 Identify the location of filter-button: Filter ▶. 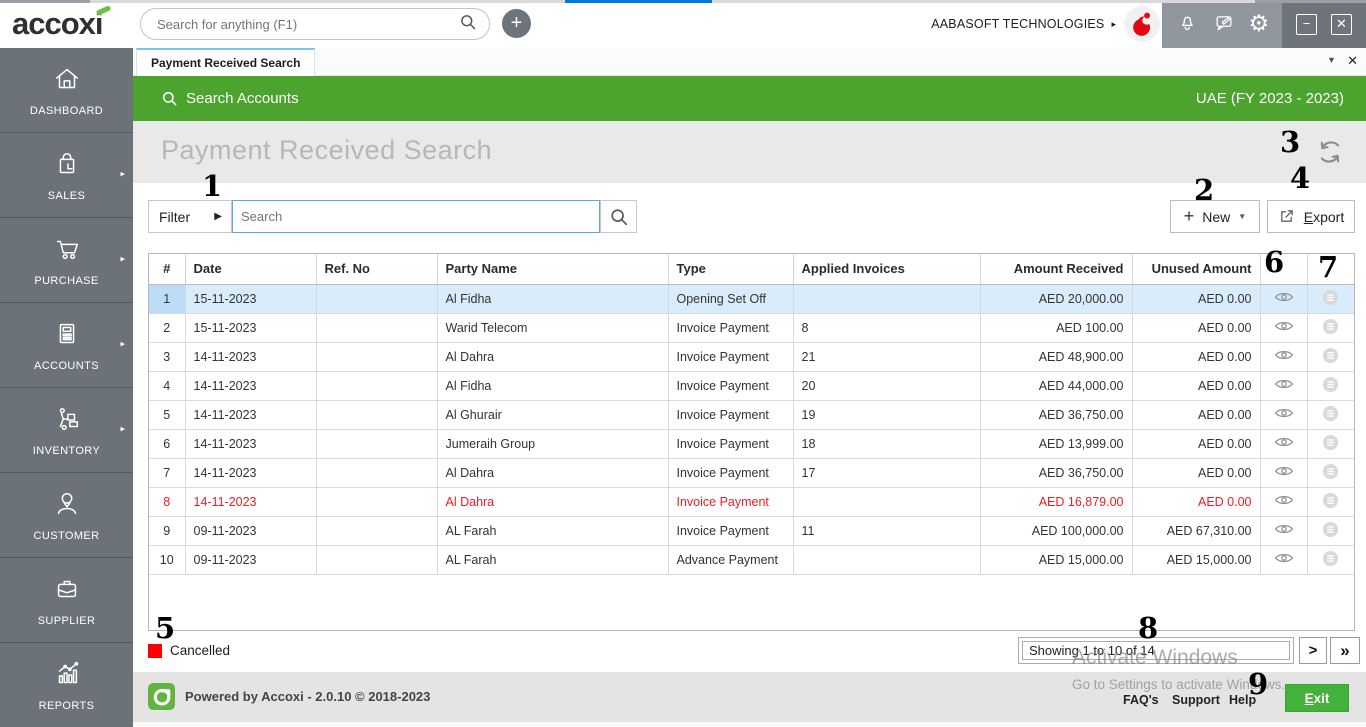
(190, 216).